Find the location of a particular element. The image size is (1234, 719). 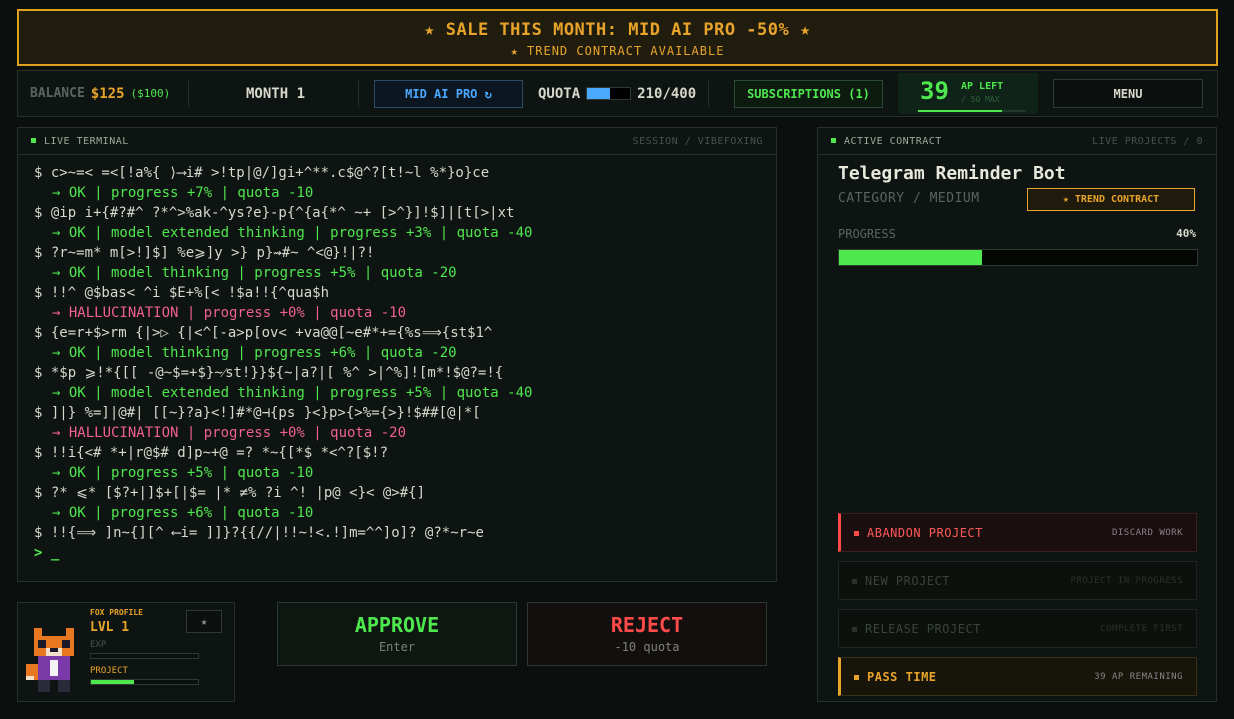

quota-label: QUOTA is located at coordinates (559, 93).